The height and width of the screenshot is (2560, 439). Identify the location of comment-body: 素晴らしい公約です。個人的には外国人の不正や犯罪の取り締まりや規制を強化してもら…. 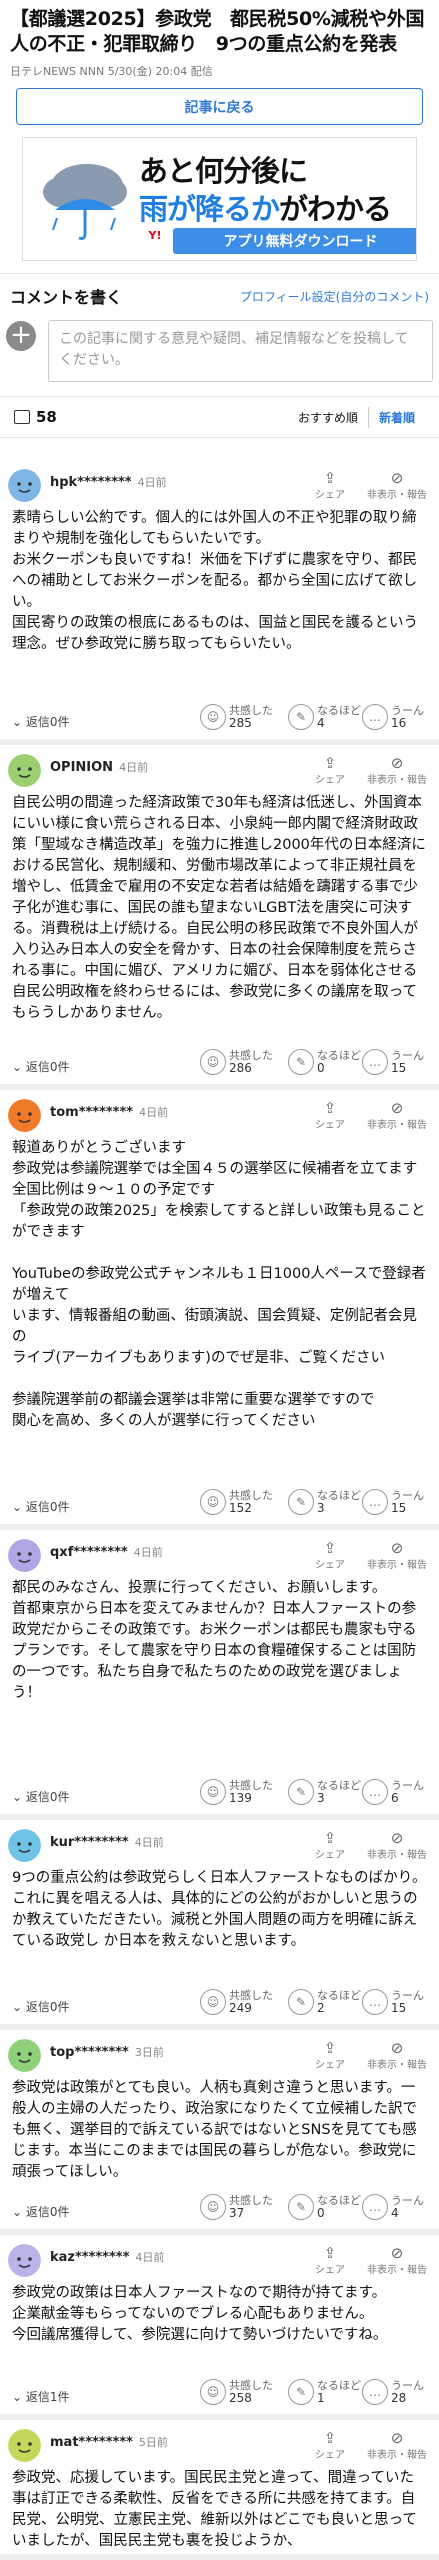
(219, 578).